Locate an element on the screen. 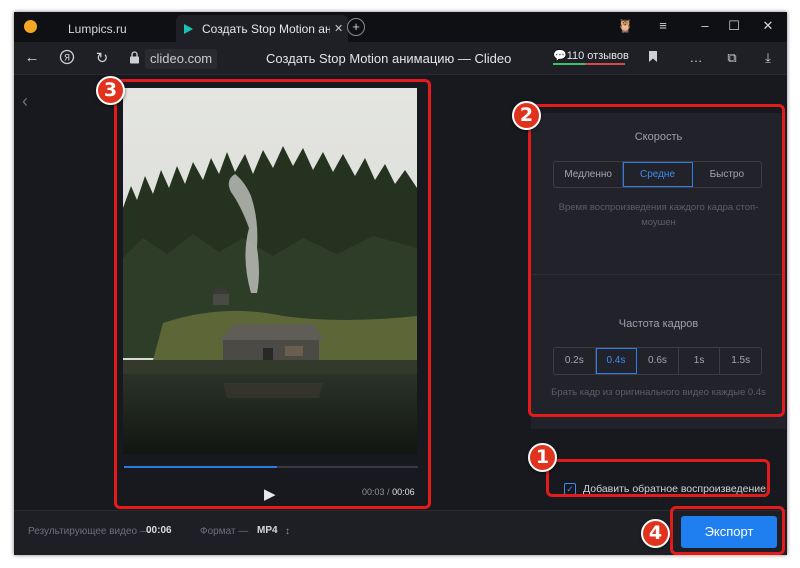 Image resolution: width=800 pixels, height=568 pixels. reload-icon: ↻ is located at coordinates (102, 58).